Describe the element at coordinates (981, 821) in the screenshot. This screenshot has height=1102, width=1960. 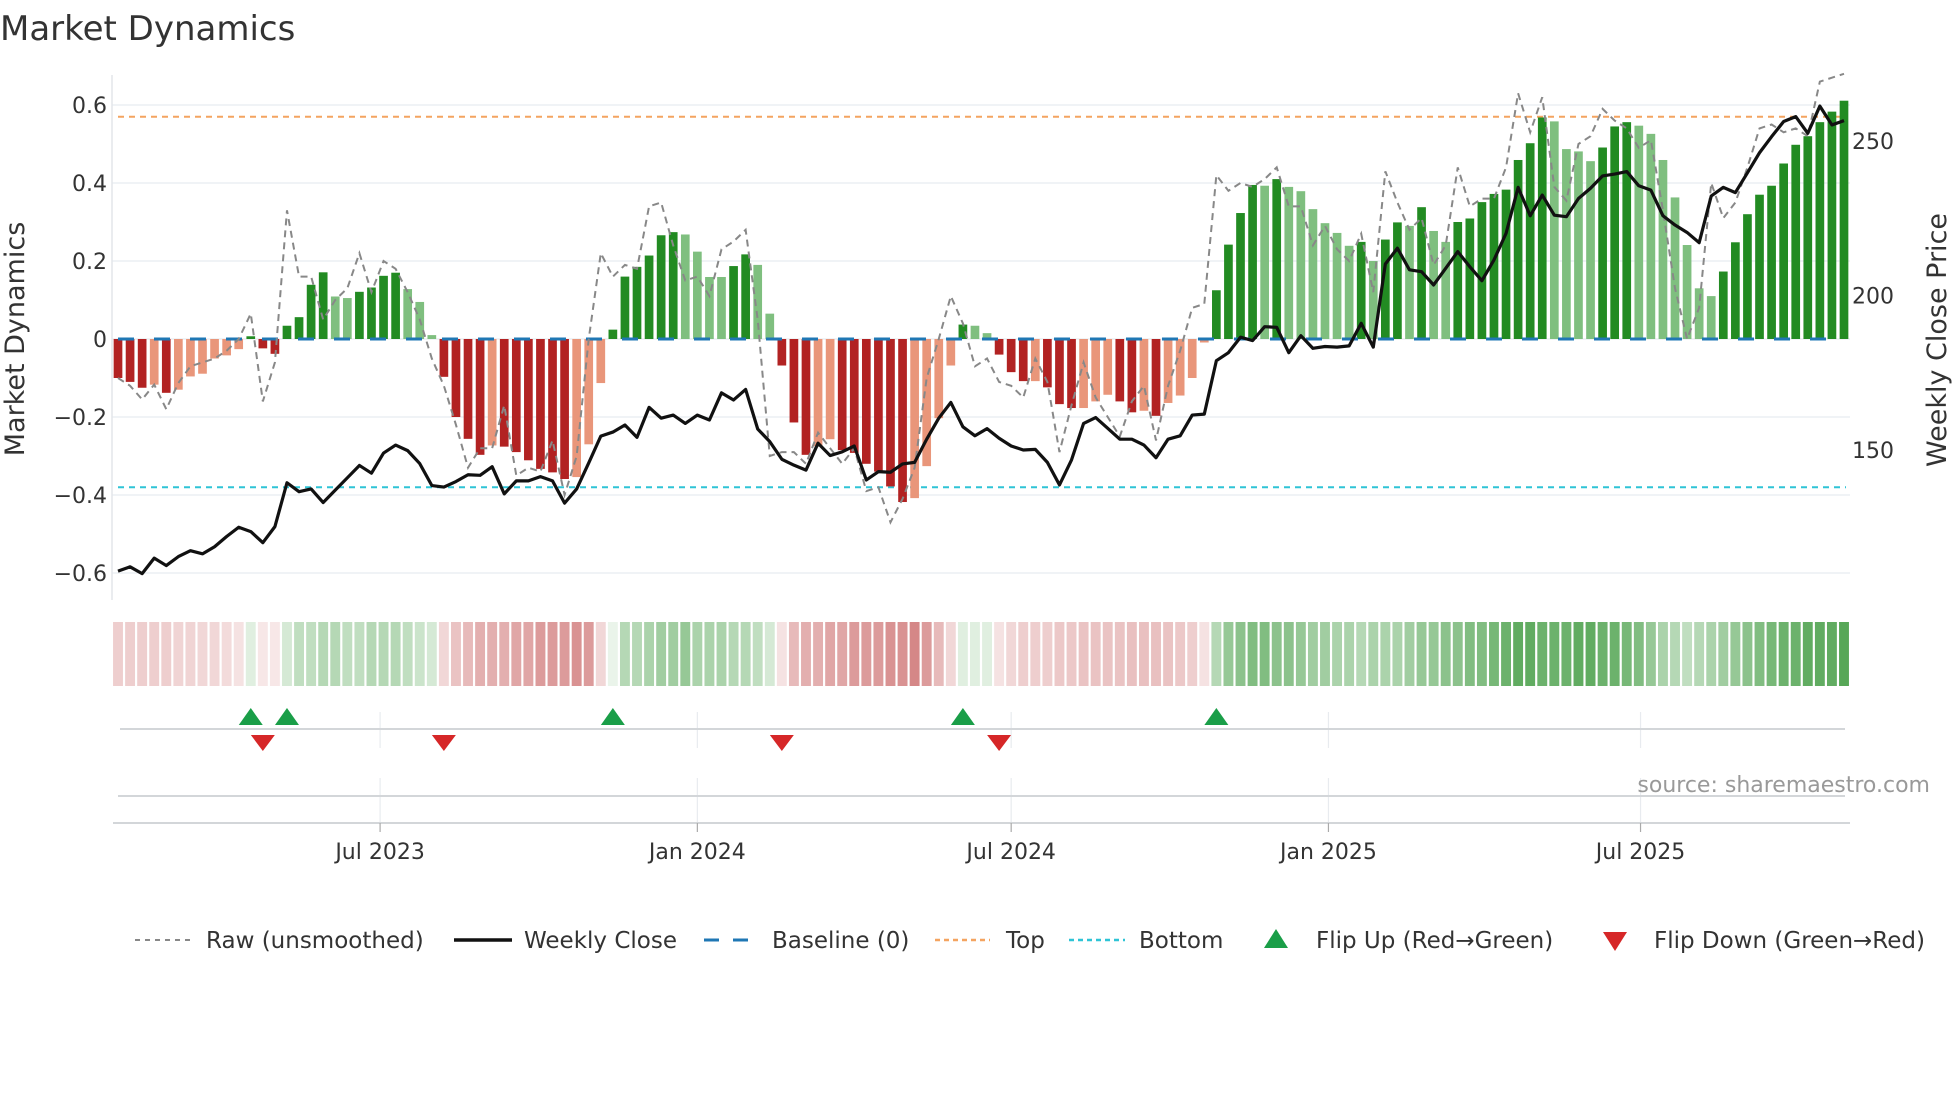
I see `x-axis: Jul 2023 Jan 2024 Jul 2024 Jan 2025 Jul 2025` at that location.